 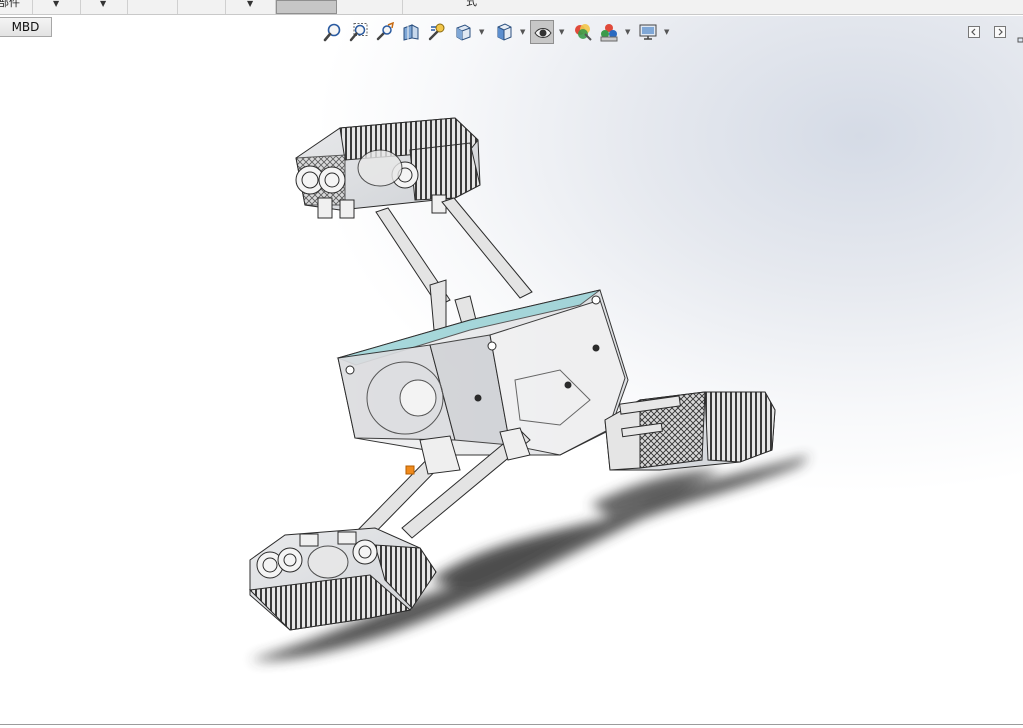 I want to click on apply-scene-button, so click(x=609, y=32).